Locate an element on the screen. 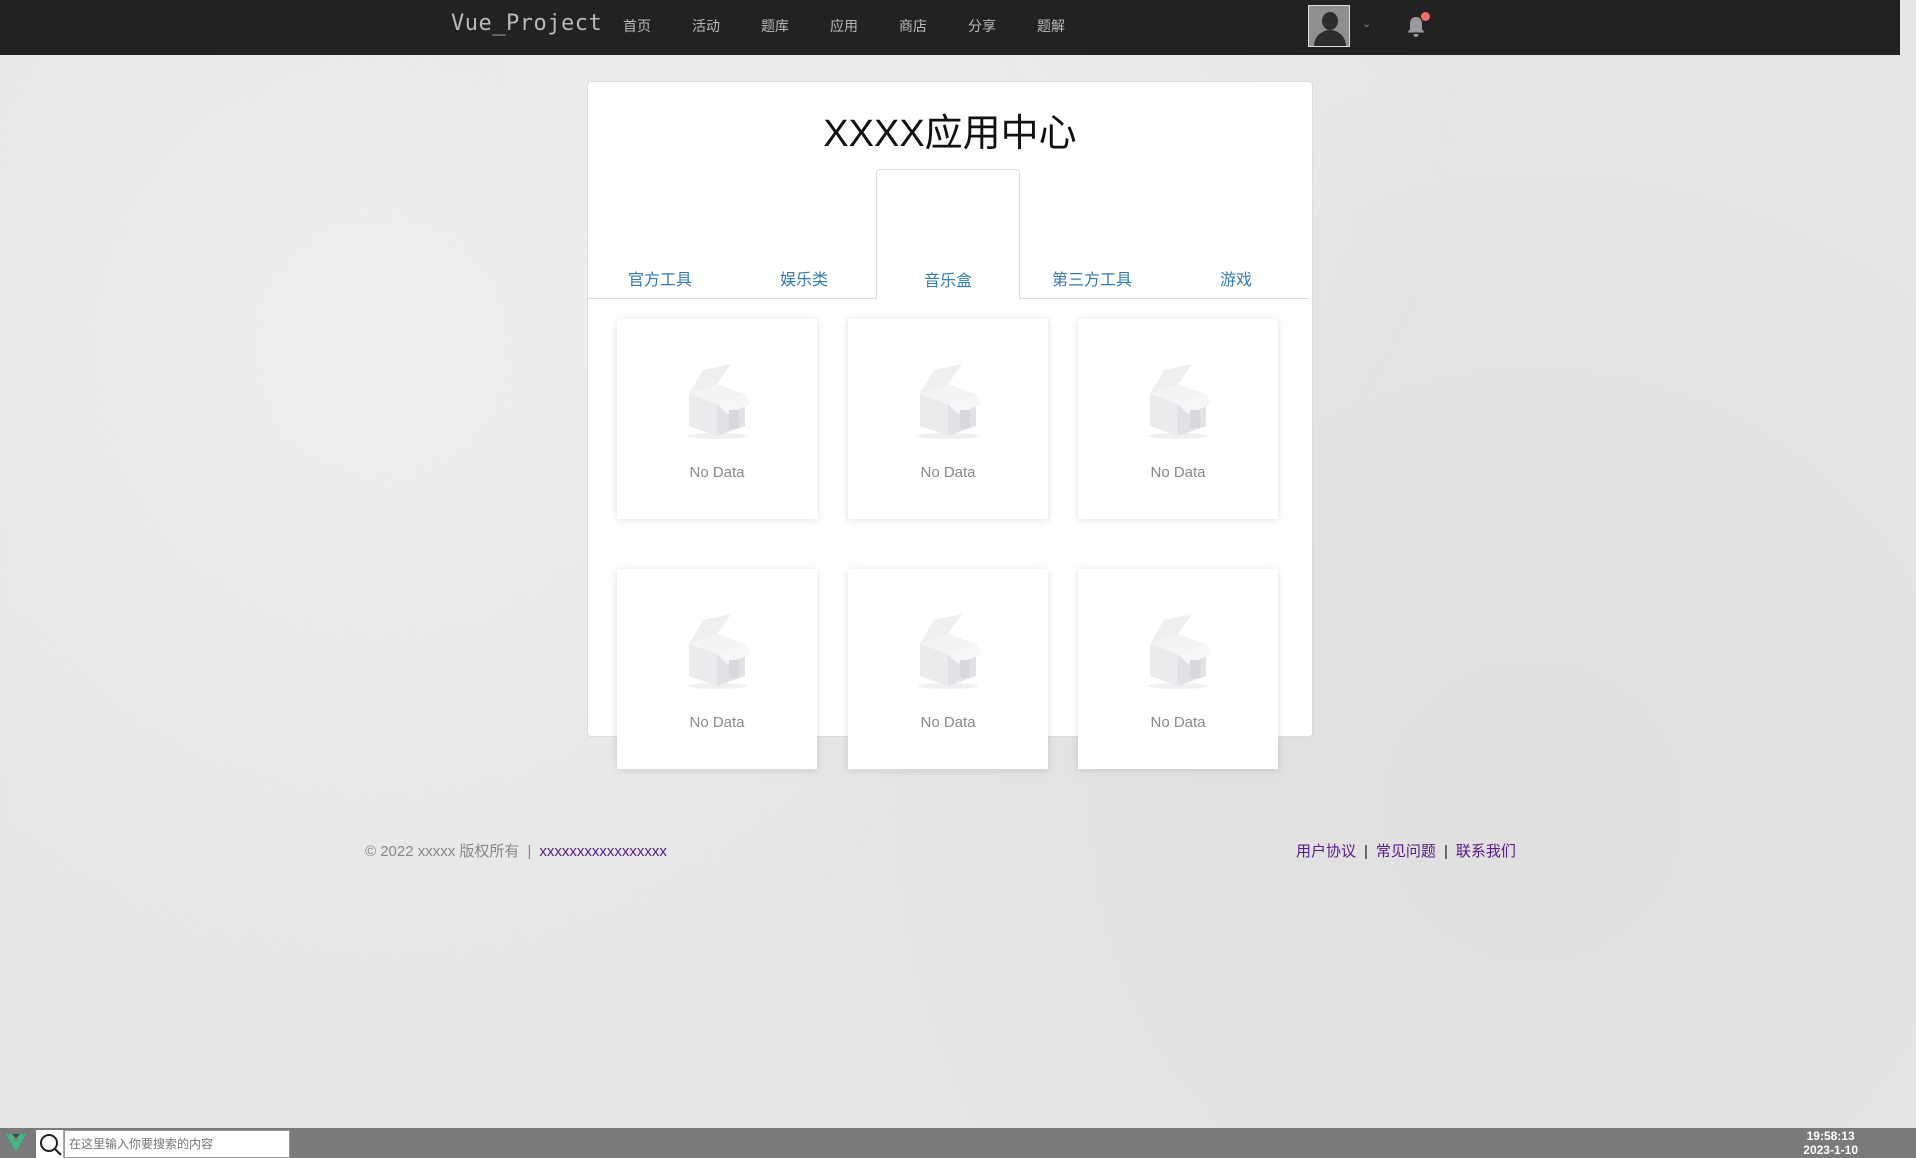  magnifier-icon is located at coordinates (51, 1145).